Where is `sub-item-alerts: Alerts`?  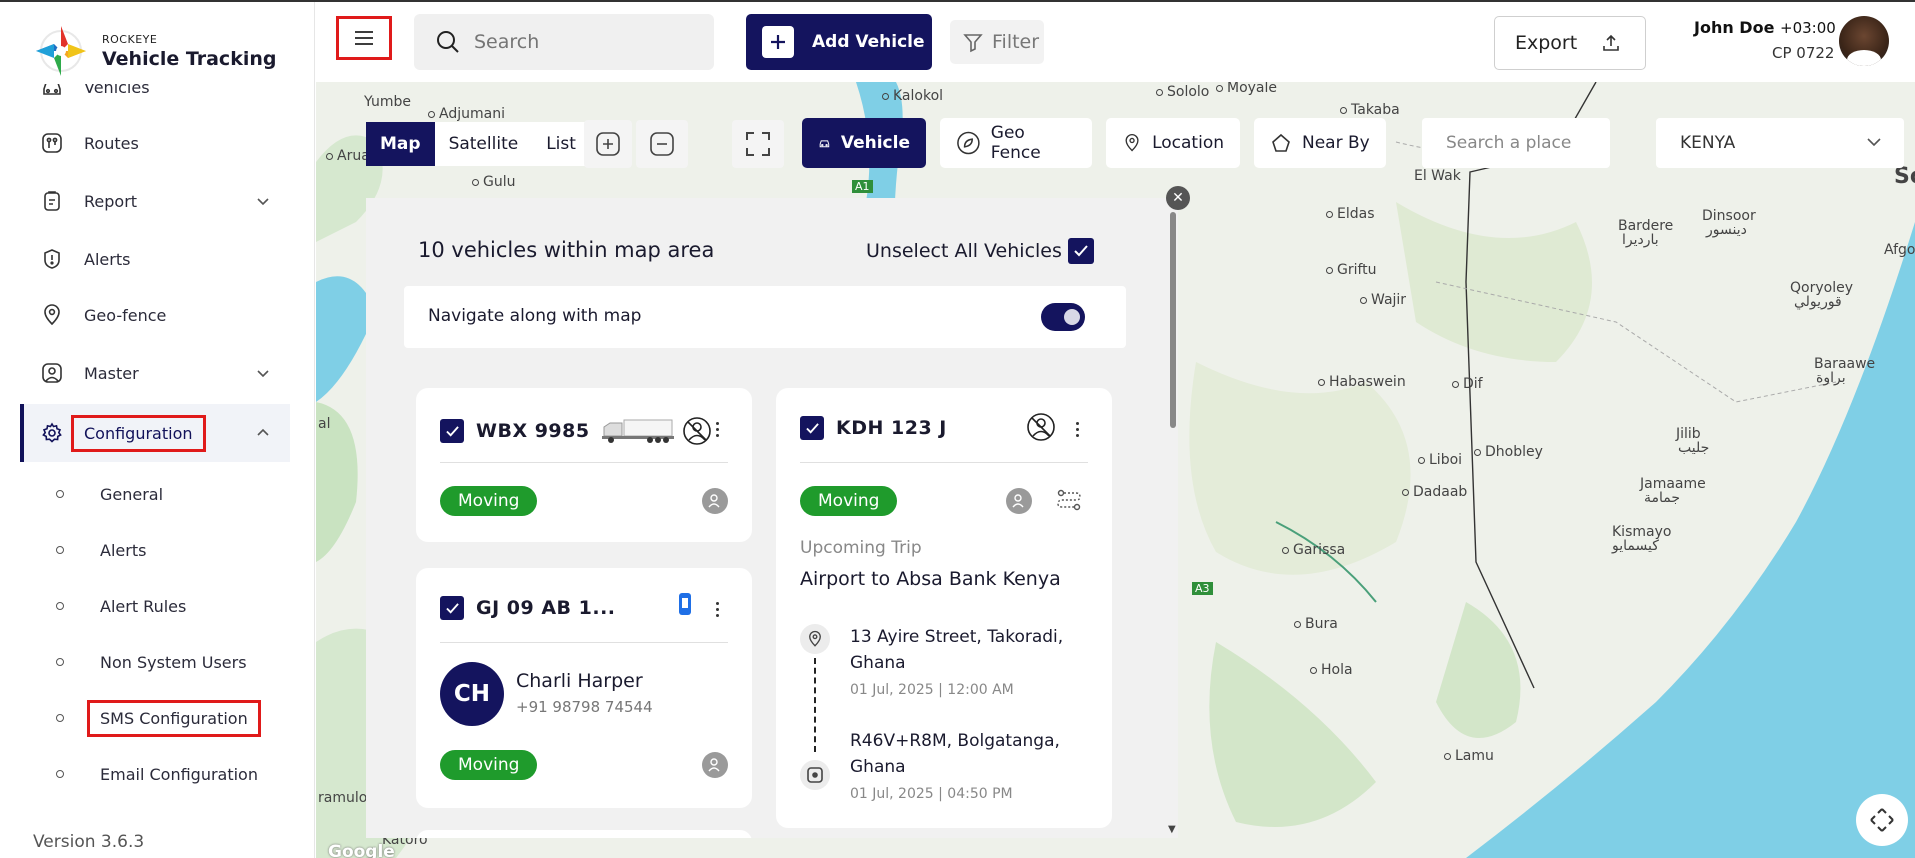
sub-item-alerts: Alerts is located at coordinates (101, 550).